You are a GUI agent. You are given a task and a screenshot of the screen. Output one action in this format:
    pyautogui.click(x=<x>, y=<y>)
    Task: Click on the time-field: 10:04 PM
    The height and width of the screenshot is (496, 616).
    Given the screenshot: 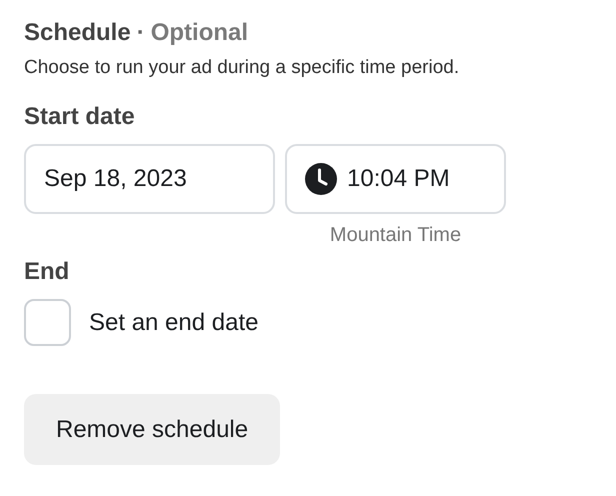 What is the action you would take?
    pyautogui.click(x=395, y=179)
    